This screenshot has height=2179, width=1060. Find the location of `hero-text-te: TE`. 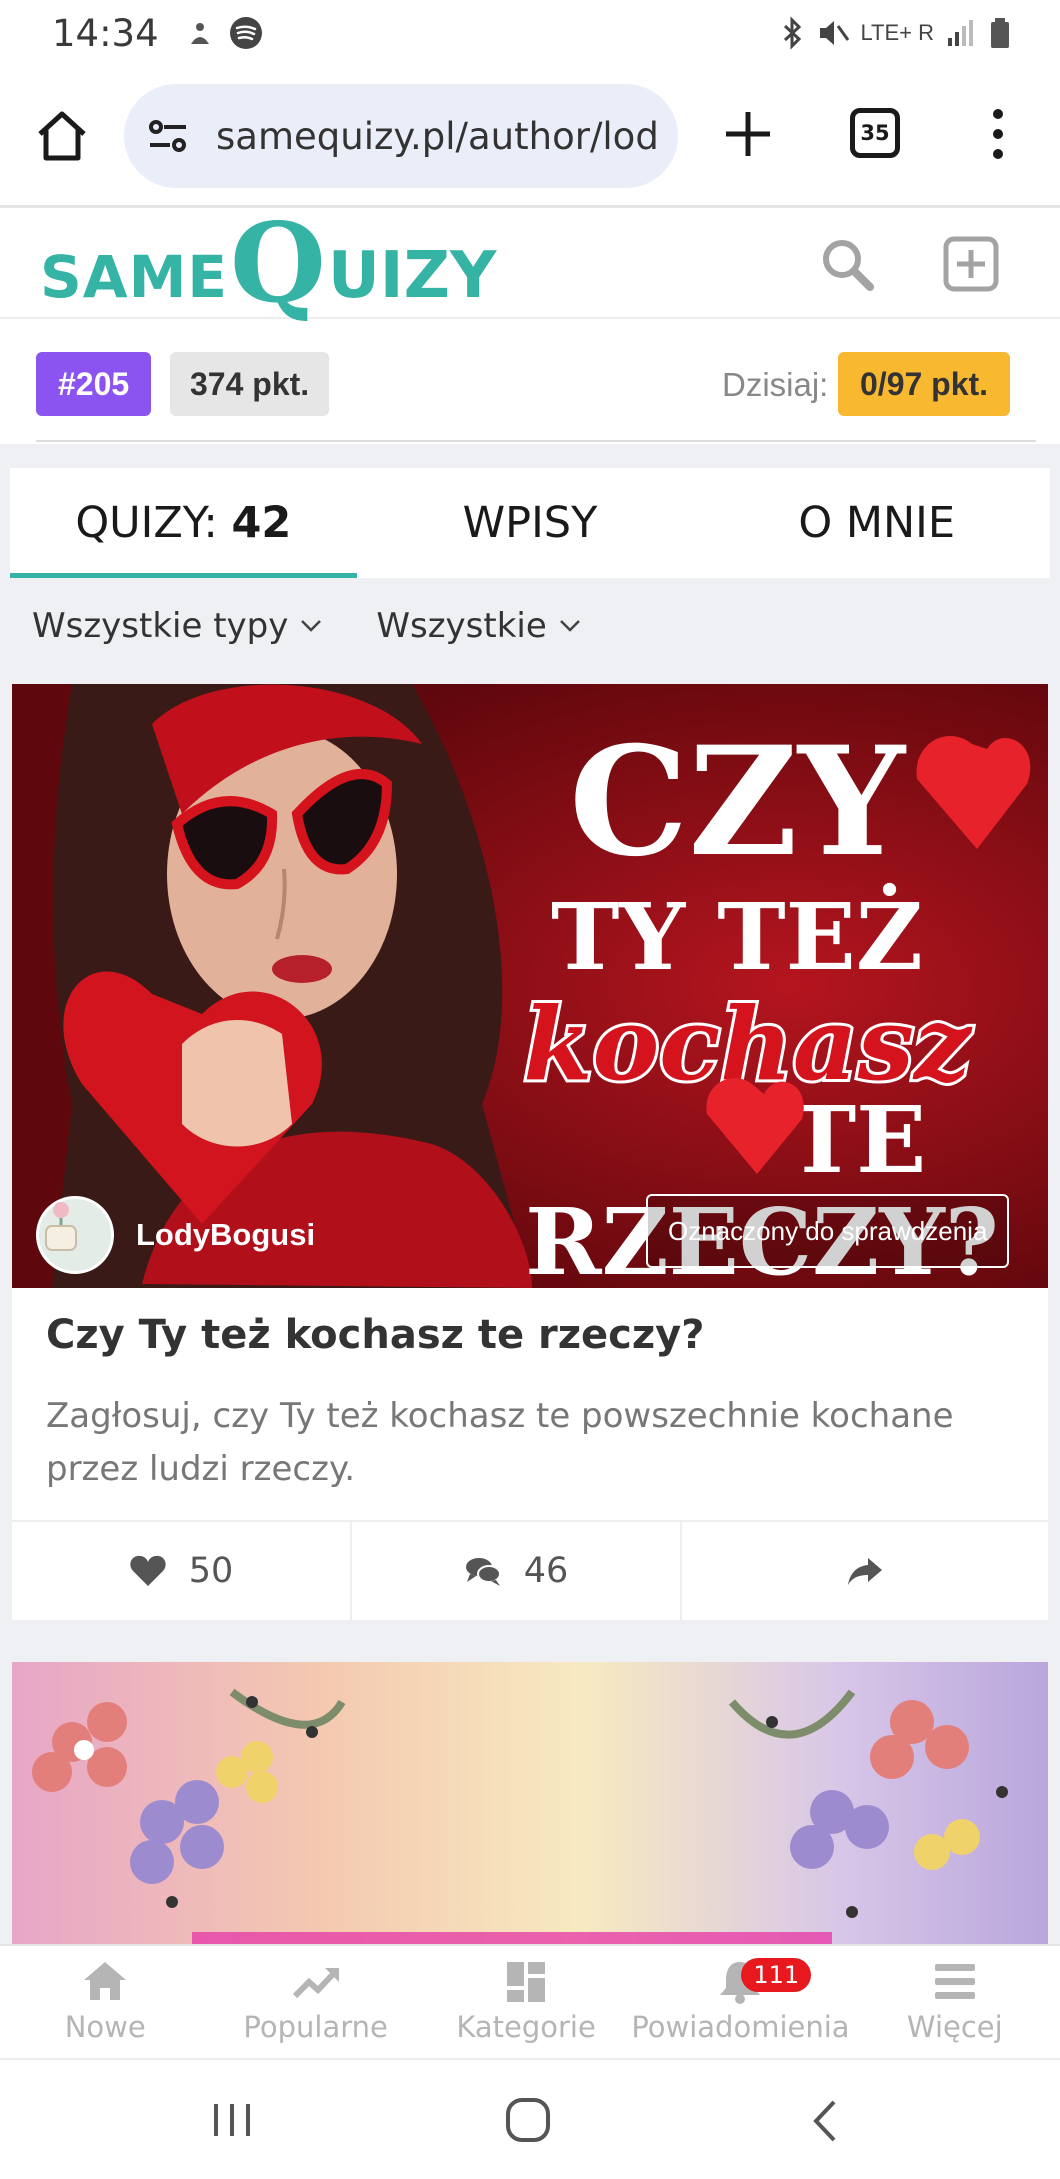

hero-text-te: TE is located at coordinates (857, 1140).